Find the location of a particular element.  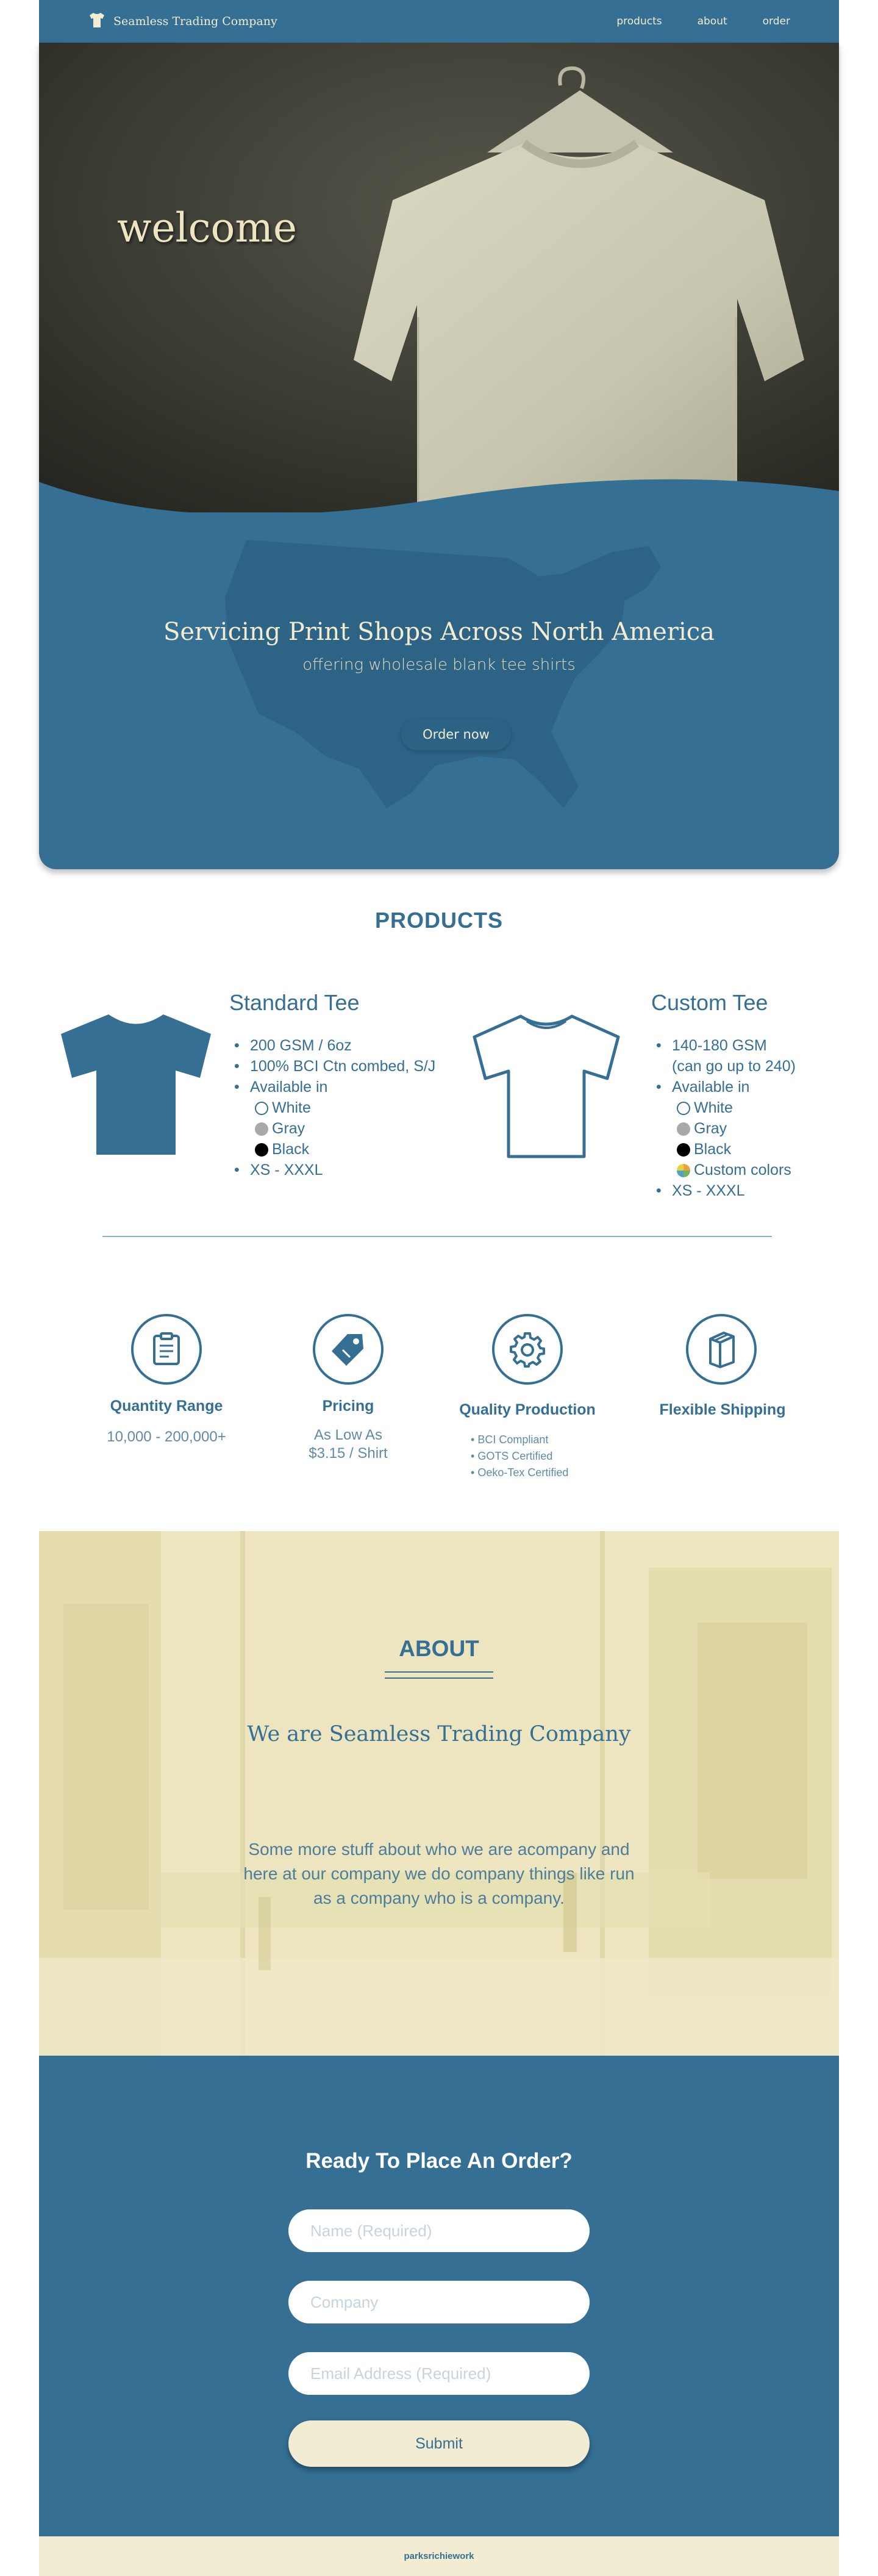

about-title: ABOUT is located at coordinates (439, 1649).